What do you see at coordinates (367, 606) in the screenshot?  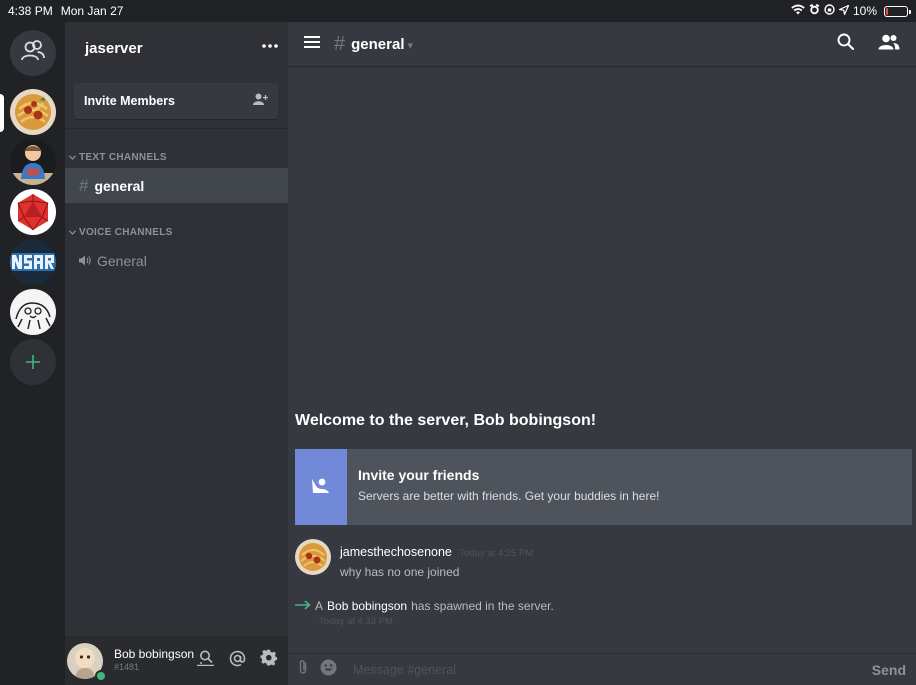 I see `system-message-user: Bob bobingson` at bounding box center [367, 606].